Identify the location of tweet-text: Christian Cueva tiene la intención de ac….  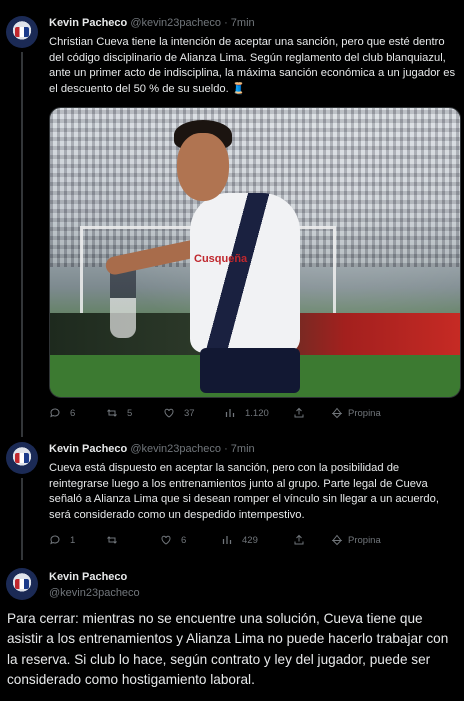
(252, 65).